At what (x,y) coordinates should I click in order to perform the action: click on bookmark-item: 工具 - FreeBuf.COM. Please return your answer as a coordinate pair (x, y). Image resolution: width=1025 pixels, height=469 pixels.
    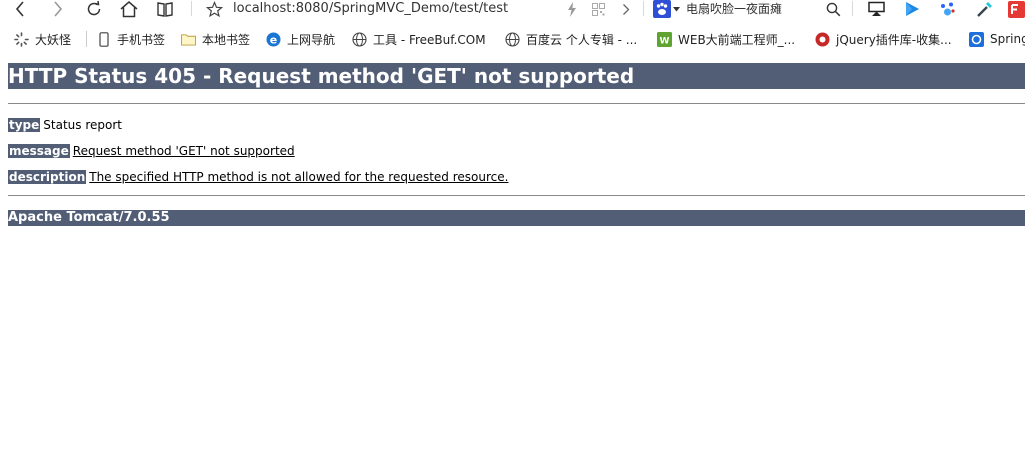
    Looking at the image, I should click on (419, 39).